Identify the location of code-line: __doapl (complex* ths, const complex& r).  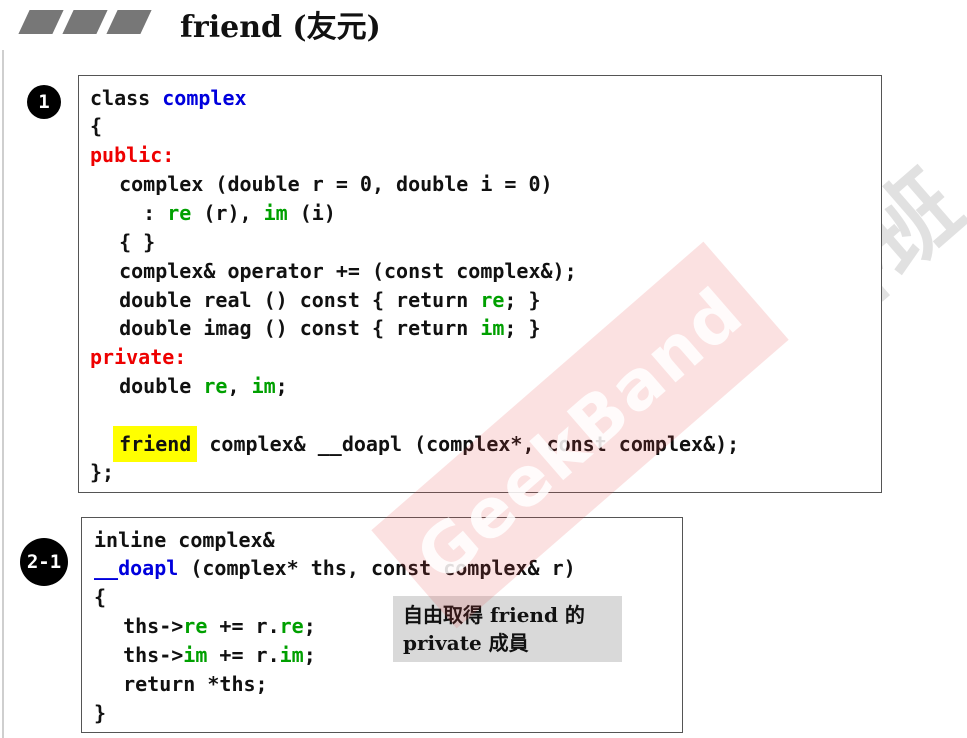
(335, 568).